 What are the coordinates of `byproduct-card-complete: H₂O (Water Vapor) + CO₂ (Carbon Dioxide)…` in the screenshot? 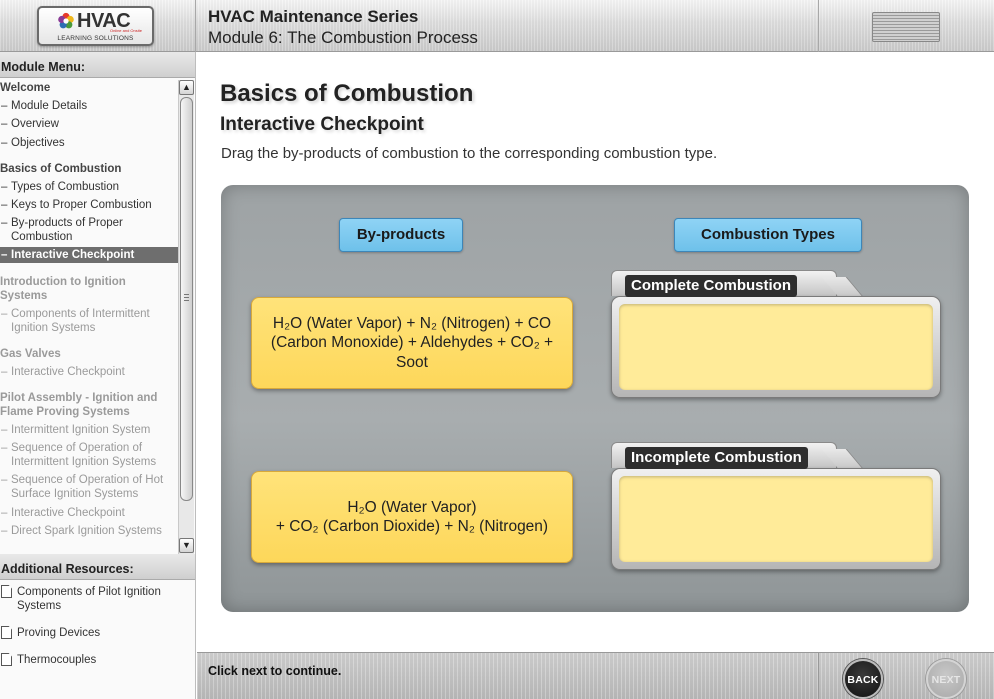 It's located at (412, 517).